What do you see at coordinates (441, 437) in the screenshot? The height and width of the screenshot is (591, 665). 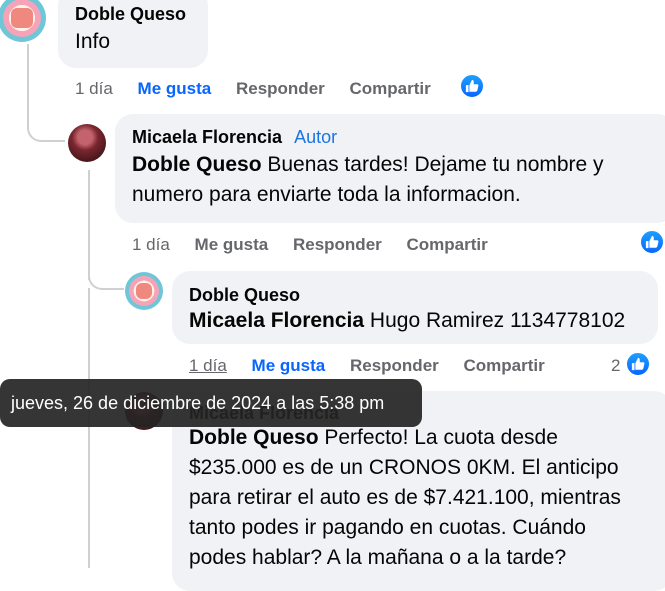 I see `comment-text-line: Perfecto! La cuota desde` at bounding box center [441, 437].